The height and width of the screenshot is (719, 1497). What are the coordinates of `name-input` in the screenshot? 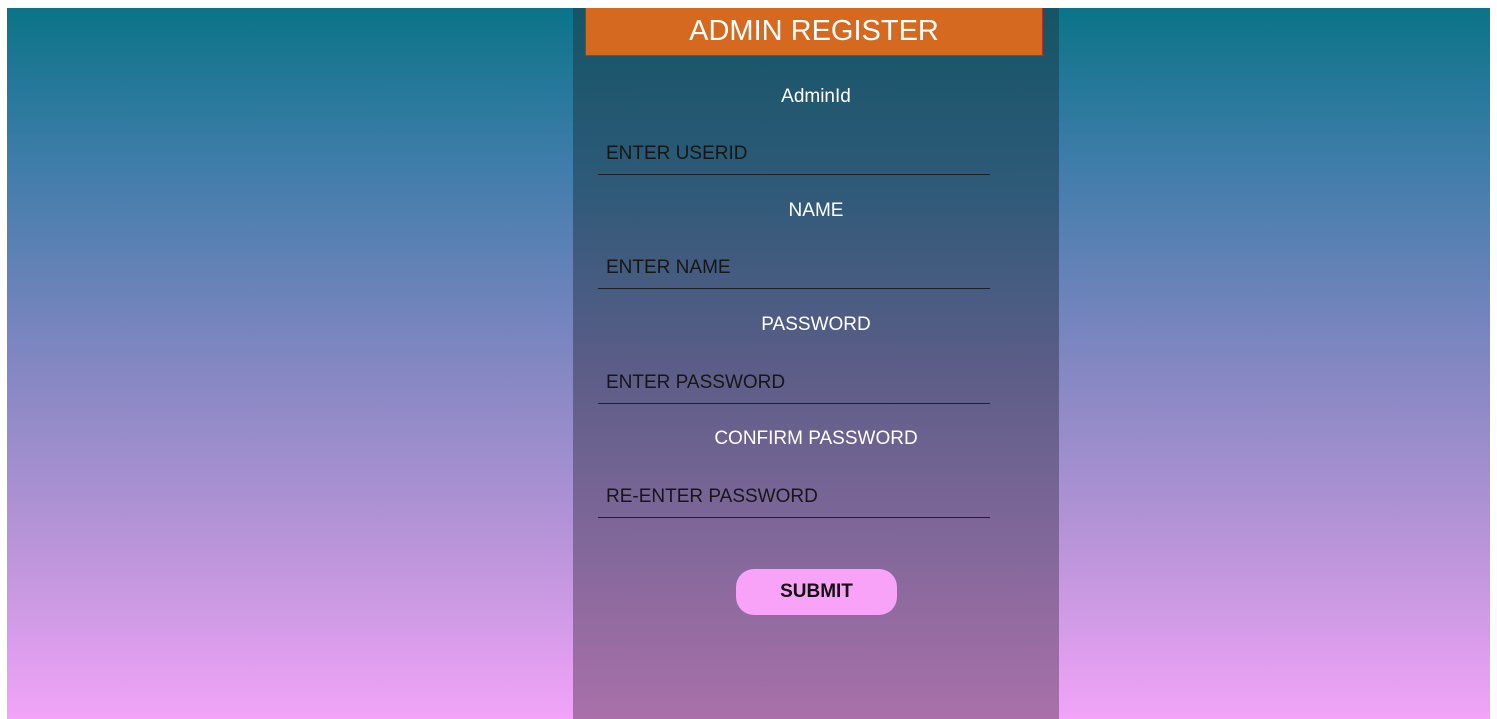 It's located at (794, 270).